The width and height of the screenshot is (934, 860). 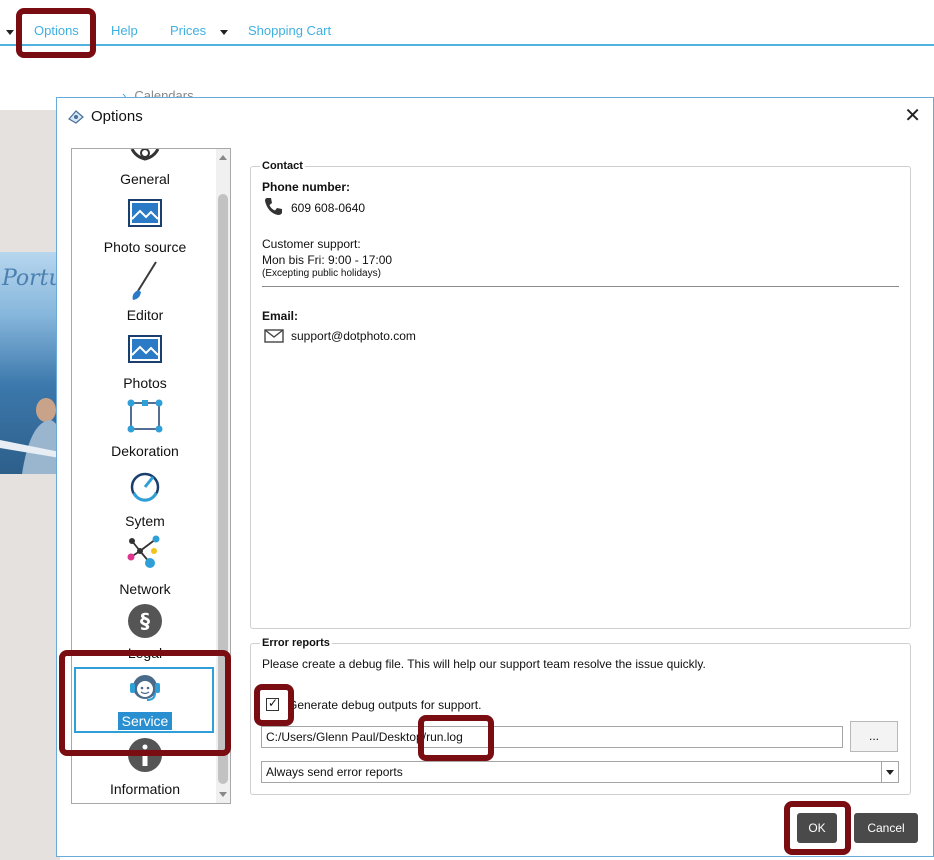 I want to click on dialog-title: Options, so click(x=117, y=116).